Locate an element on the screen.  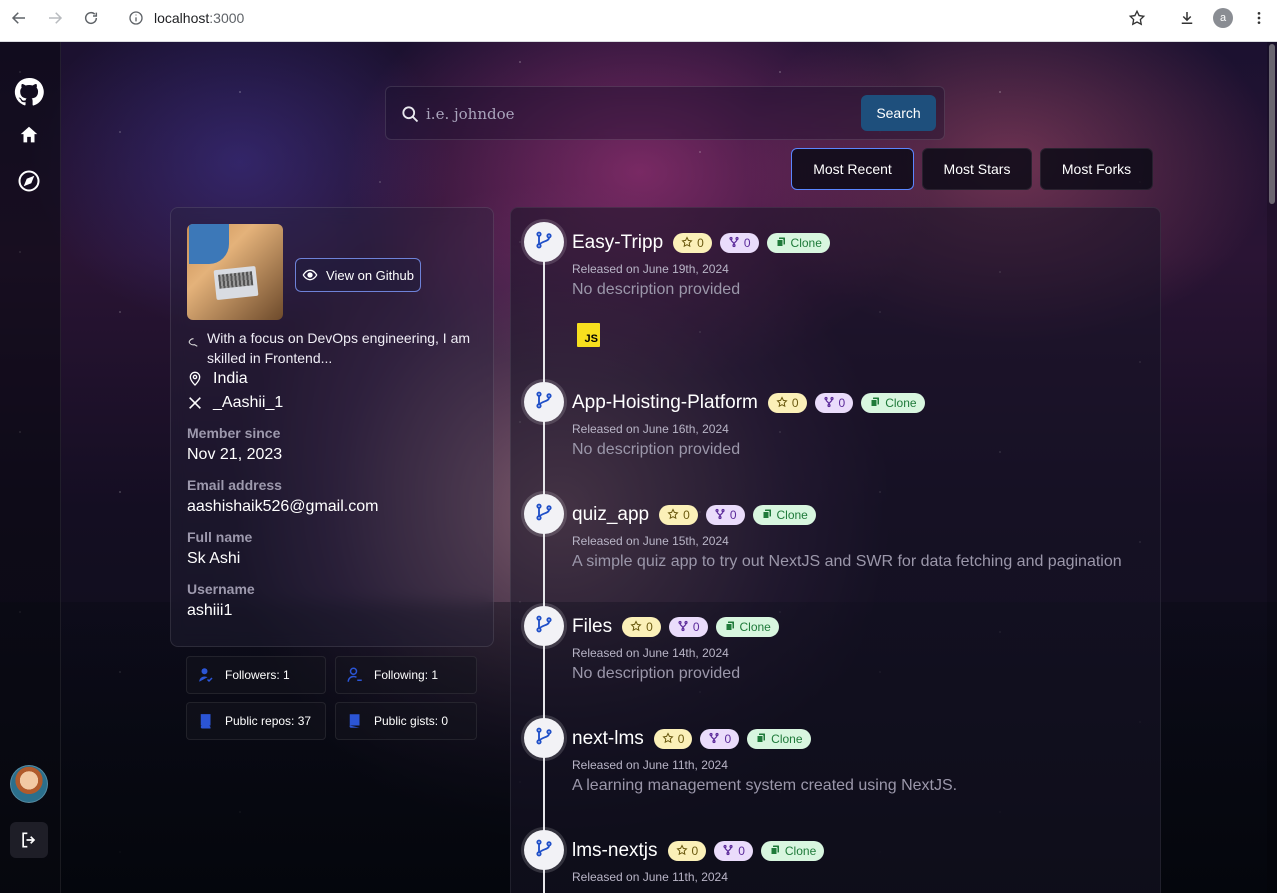
member-since-value: Nov 21, 2023 is located at coordinates (235, 454).